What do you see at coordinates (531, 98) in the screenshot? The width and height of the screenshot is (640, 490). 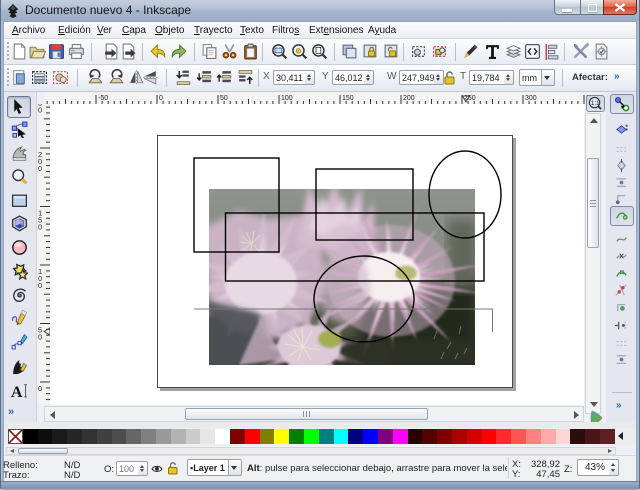 I see `svg-text: 300` at bounding box center [531, 98].